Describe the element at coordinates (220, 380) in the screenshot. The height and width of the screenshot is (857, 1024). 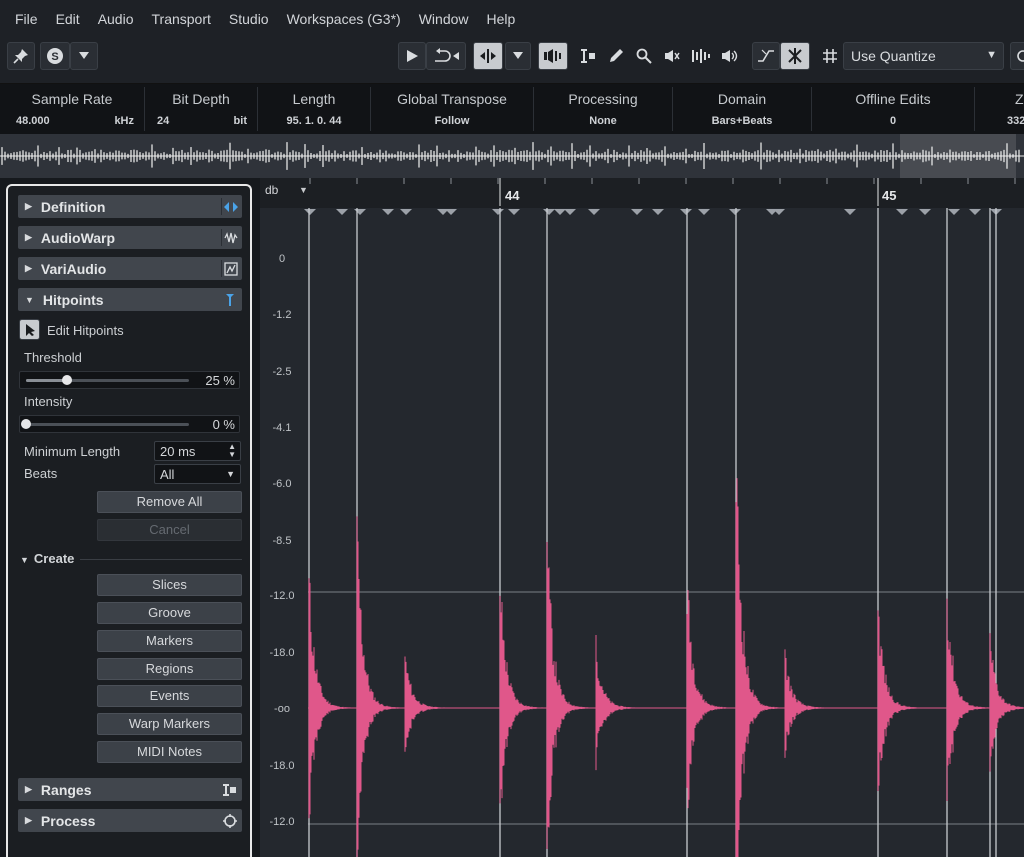
I see `threshold-value: 25 %` at that location.